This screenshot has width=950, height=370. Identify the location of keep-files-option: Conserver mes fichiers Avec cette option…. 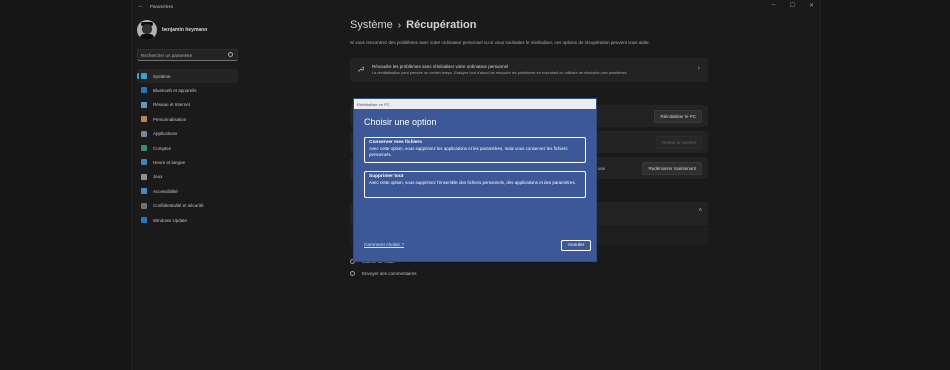
(475, 150).